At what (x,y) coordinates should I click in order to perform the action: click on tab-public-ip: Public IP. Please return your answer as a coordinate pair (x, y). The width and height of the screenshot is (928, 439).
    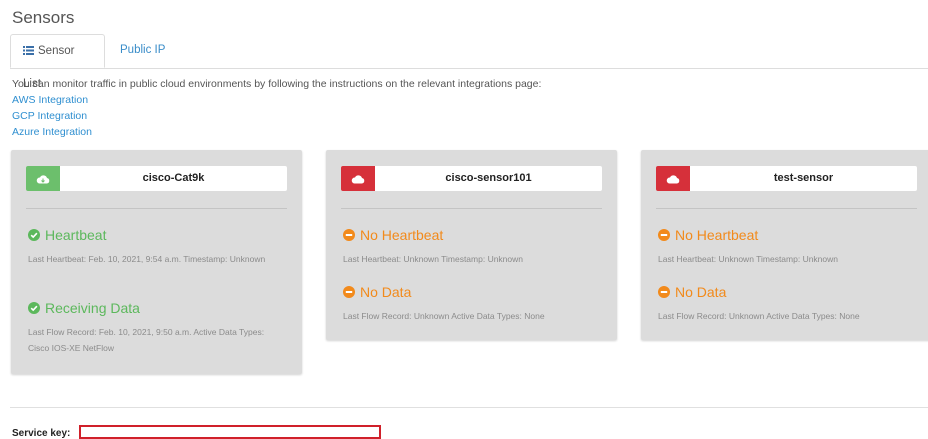
    Looking at the image, I should click on (142, 50).